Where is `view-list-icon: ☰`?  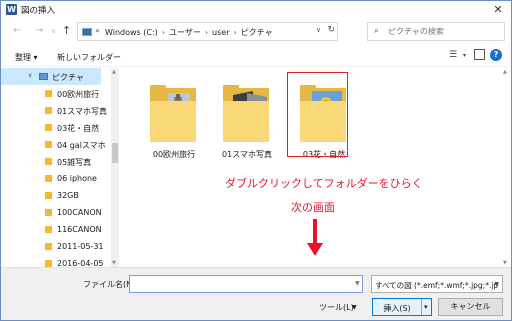 view-list-icon: ☰ is located at coordinates (453, 55).